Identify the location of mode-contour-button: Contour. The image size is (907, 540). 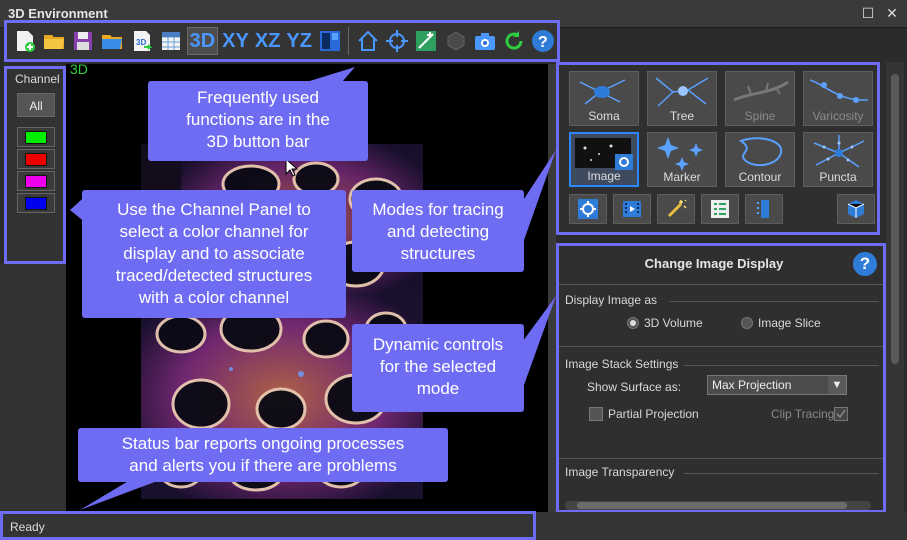
(760, 159).